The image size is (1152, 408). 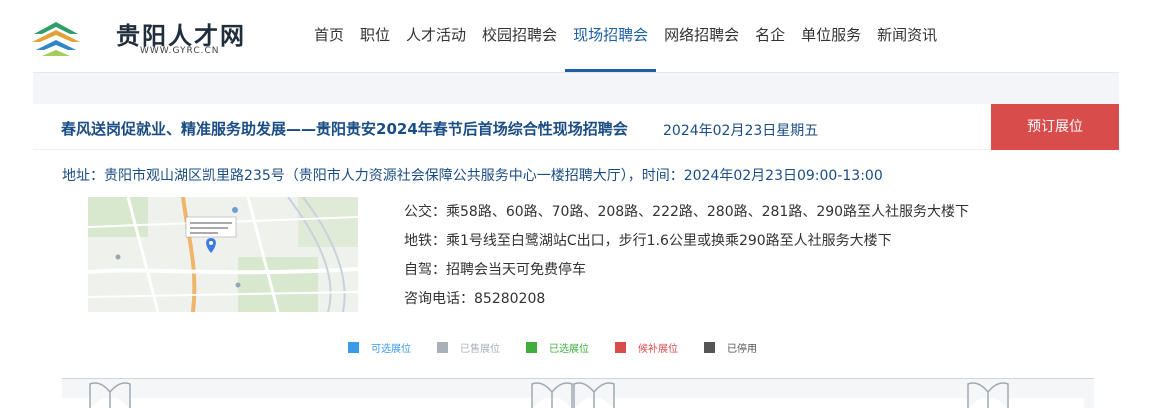 I want to click on site-domain: WWW.GYRC.CN, so click(x=180, y=51).